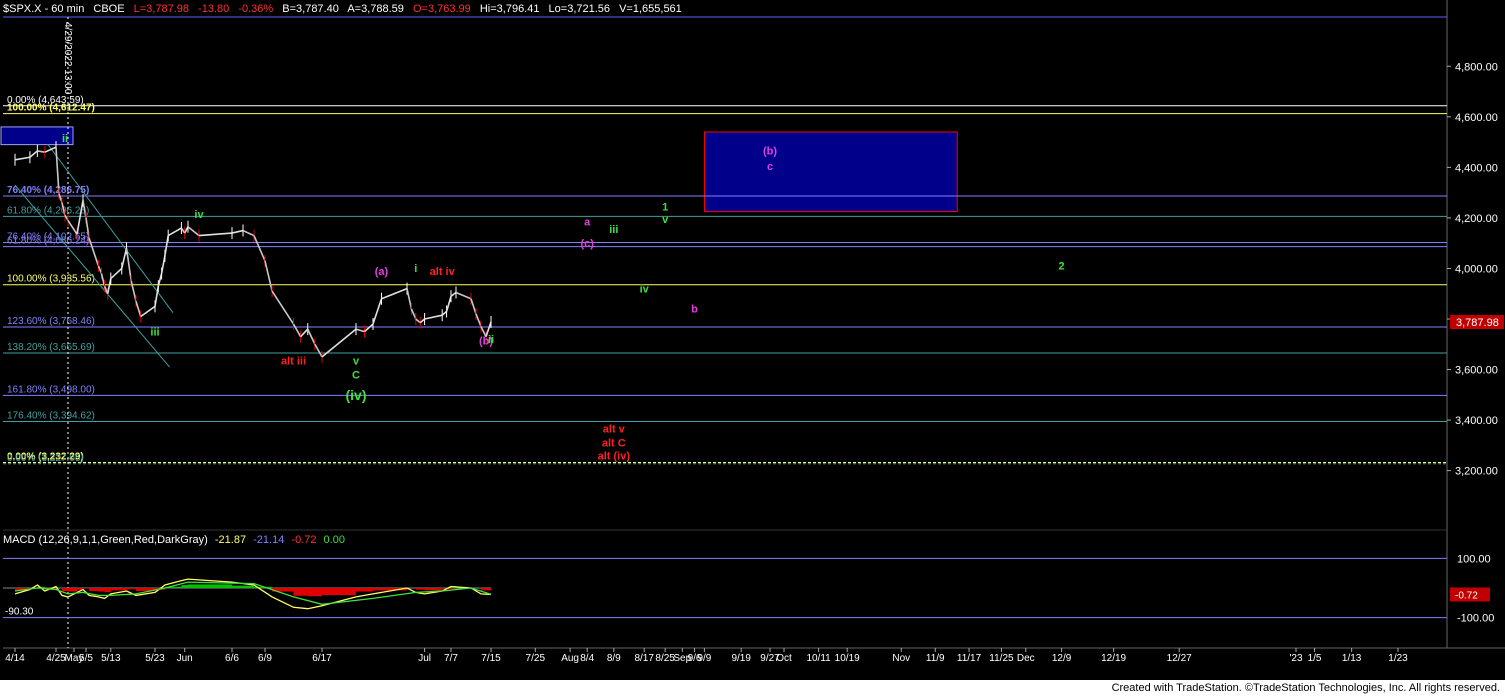  Describe the element at coordinates (969, 658) in the screenshot. I see `time-axis-label: 11/17` at that location.